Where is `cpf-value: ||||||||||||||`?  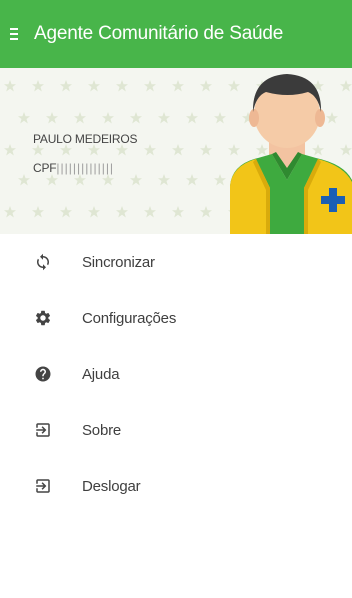 cpf-value: |||||||||||||| is located at coordinates (85, 168).